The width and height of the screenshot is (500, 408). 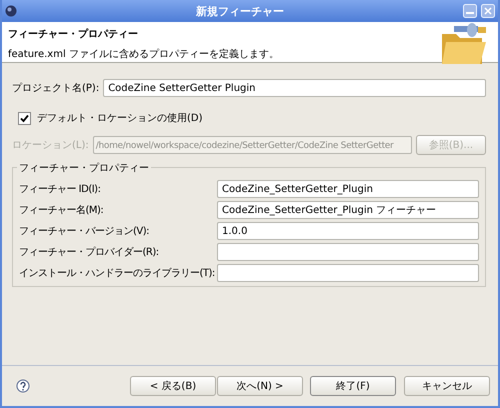 What do you see at coordinates (240, 11) in the screenshot?
I see `window-title: 新規フィーチャー` at bounding box center [240, 11].